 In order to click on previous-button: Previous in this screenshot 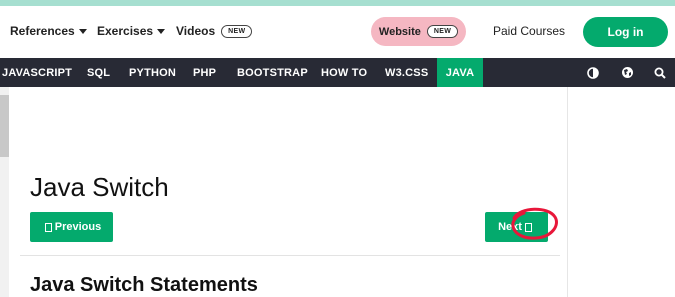, I will do `click(71, 227)`.